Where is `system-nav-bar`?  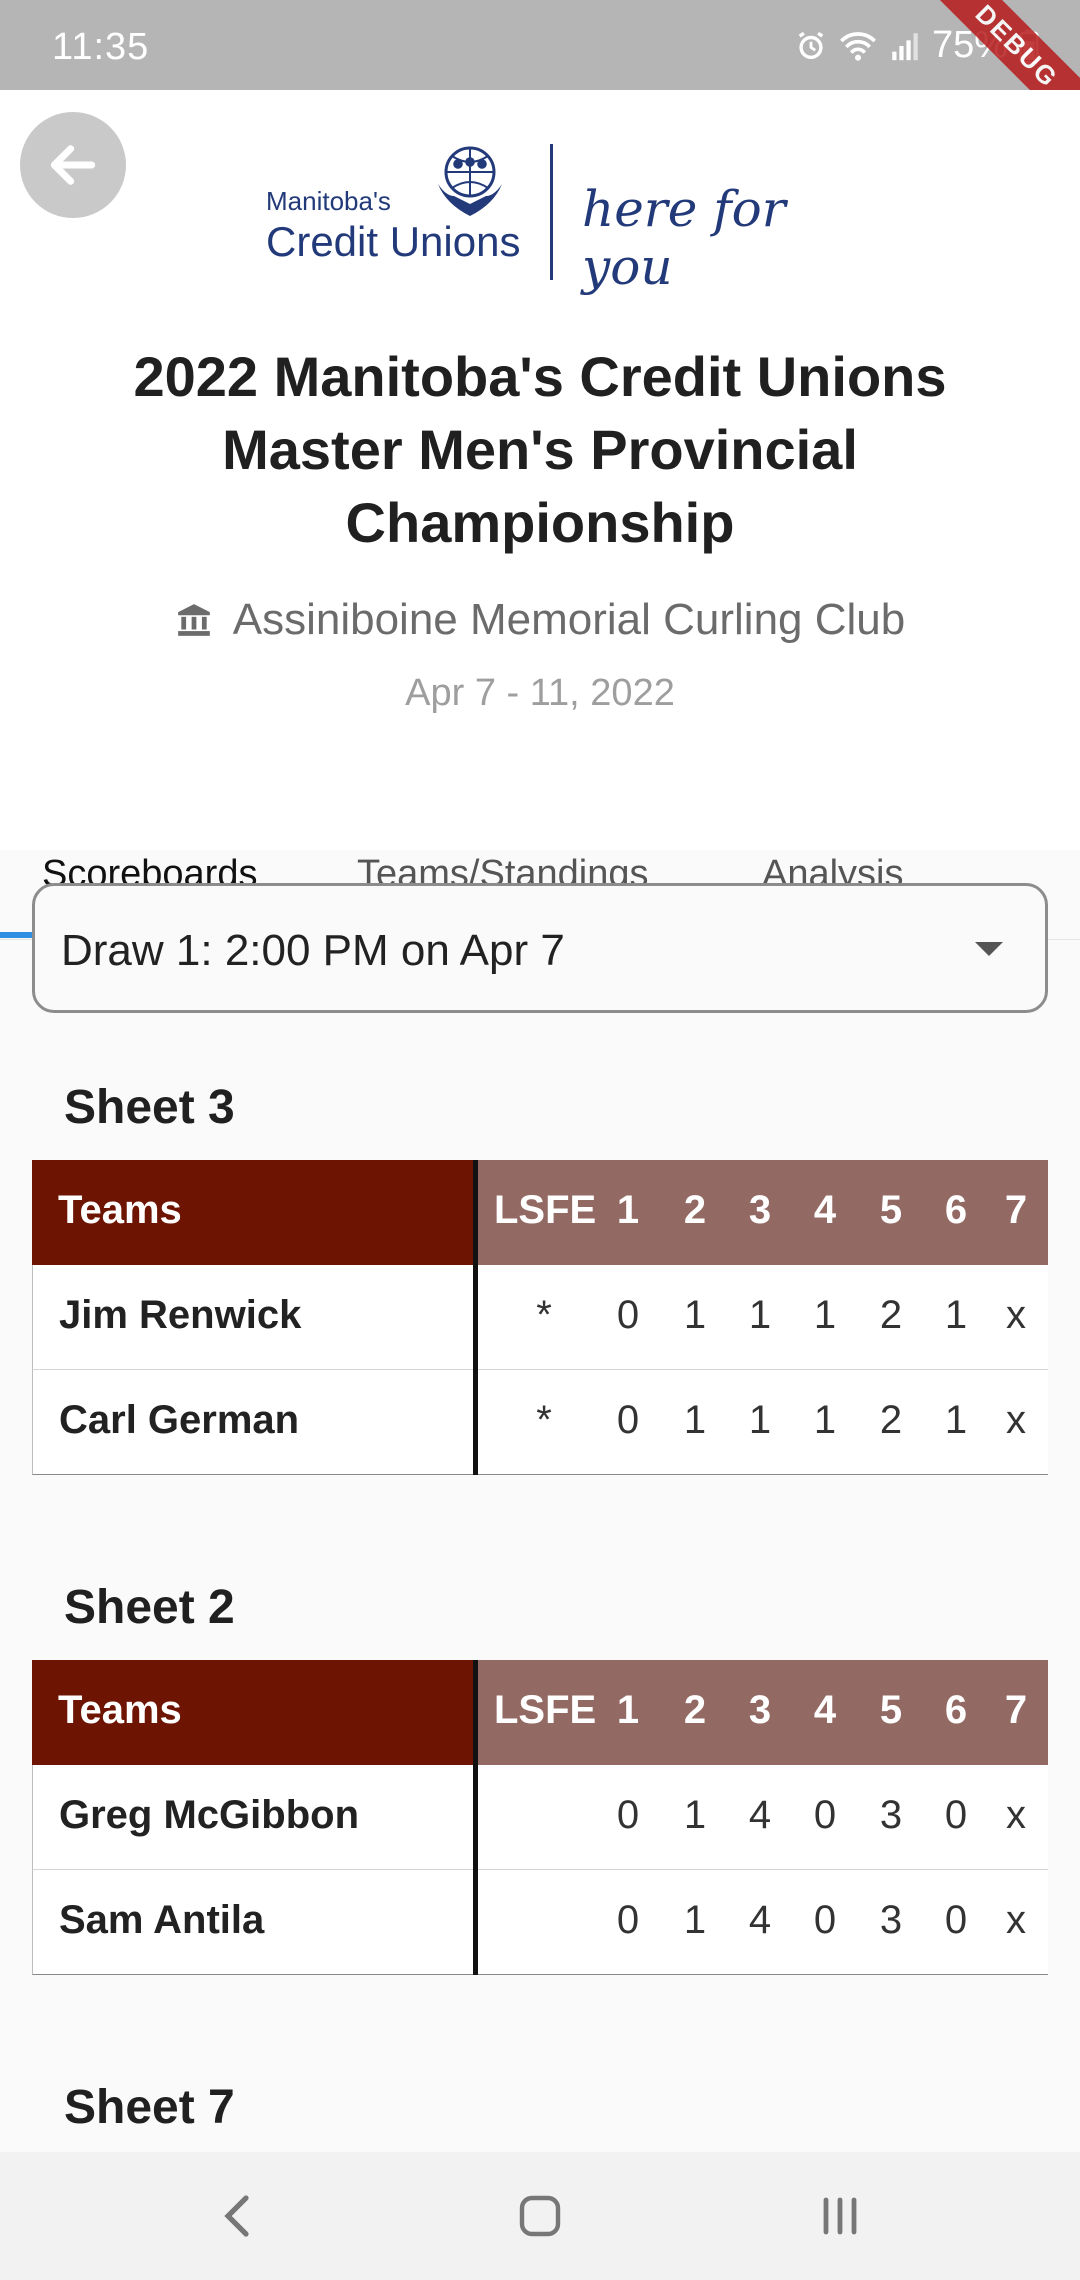
system-nav-bar is located at coordinates (540, 2216).